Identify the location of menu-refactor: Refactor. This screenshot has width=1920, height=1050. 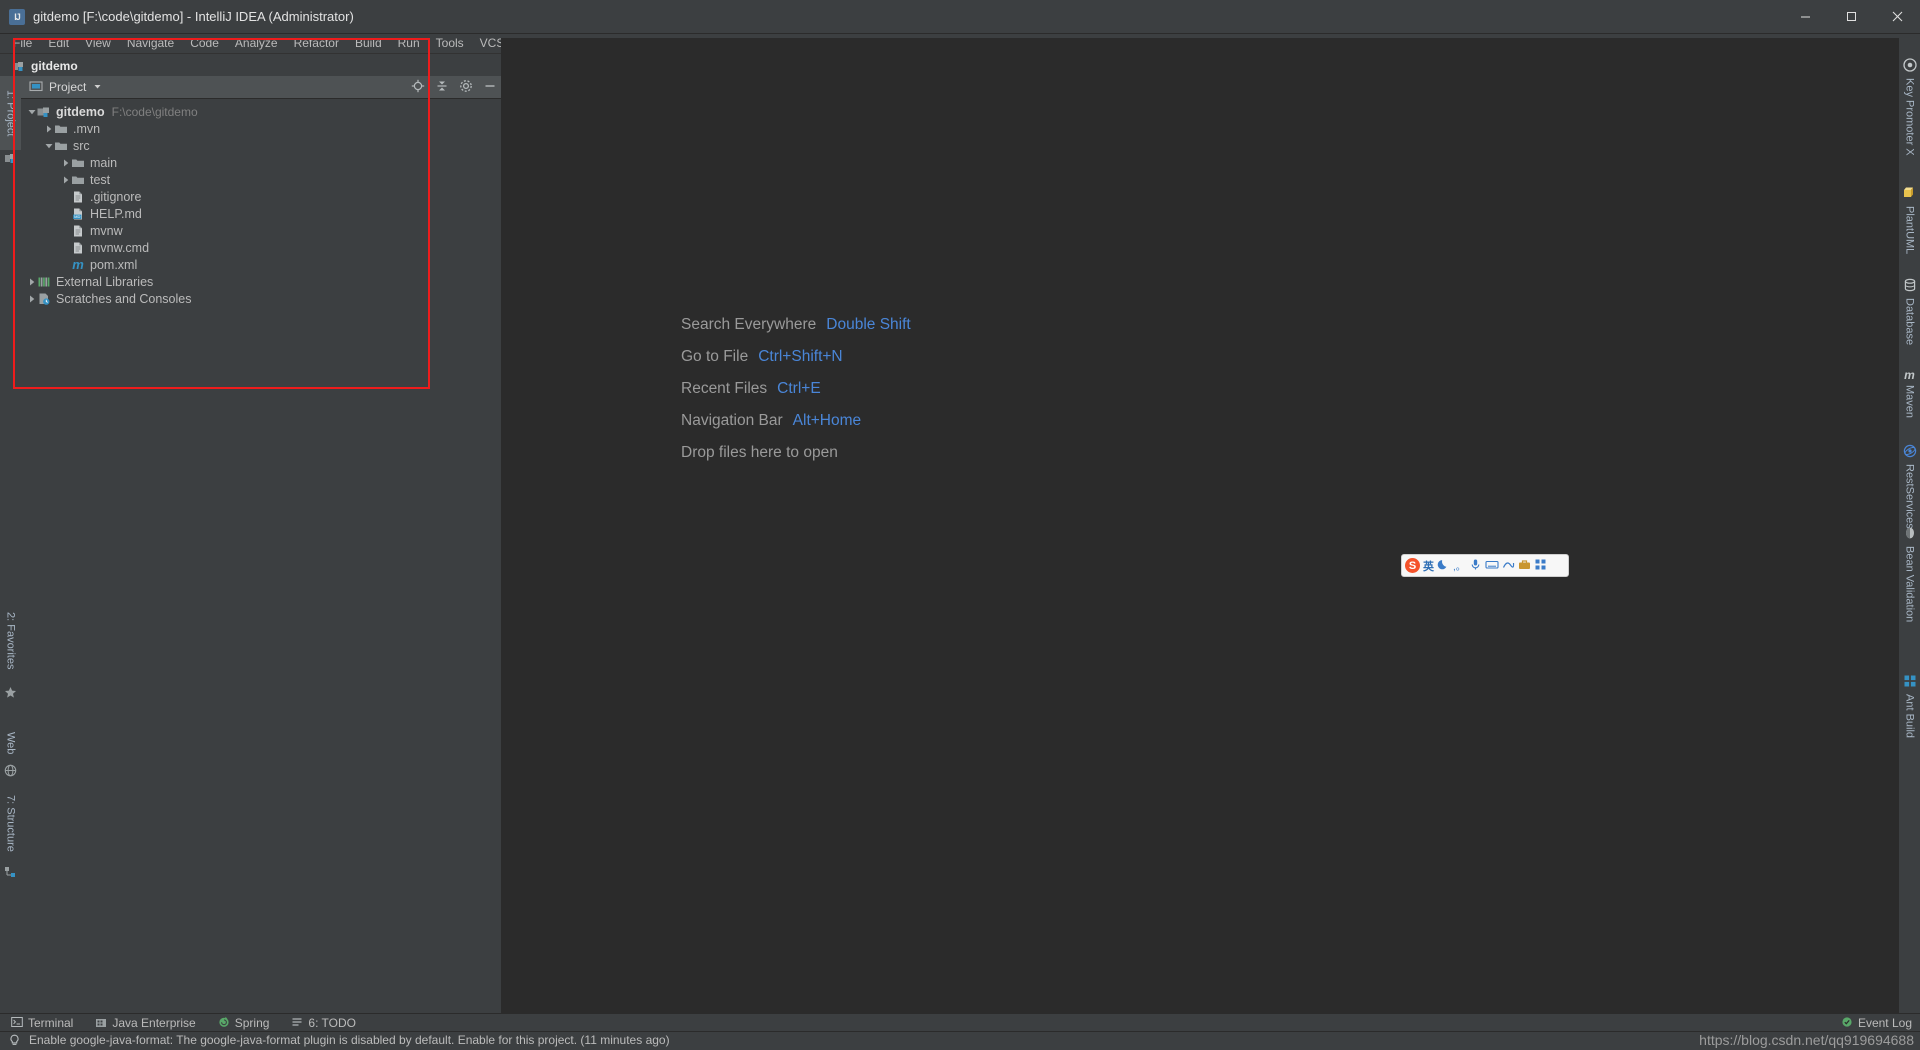
(316, 43).